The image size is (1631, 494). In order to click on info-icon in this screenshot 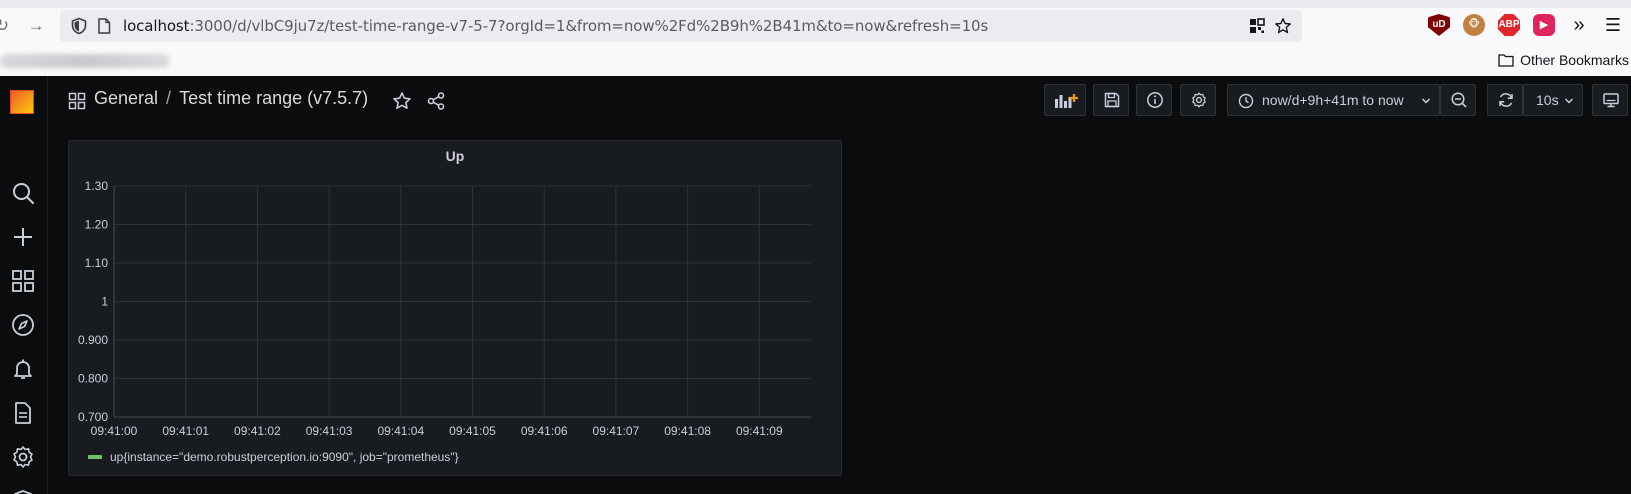, I will do `click(1155, 100)`.